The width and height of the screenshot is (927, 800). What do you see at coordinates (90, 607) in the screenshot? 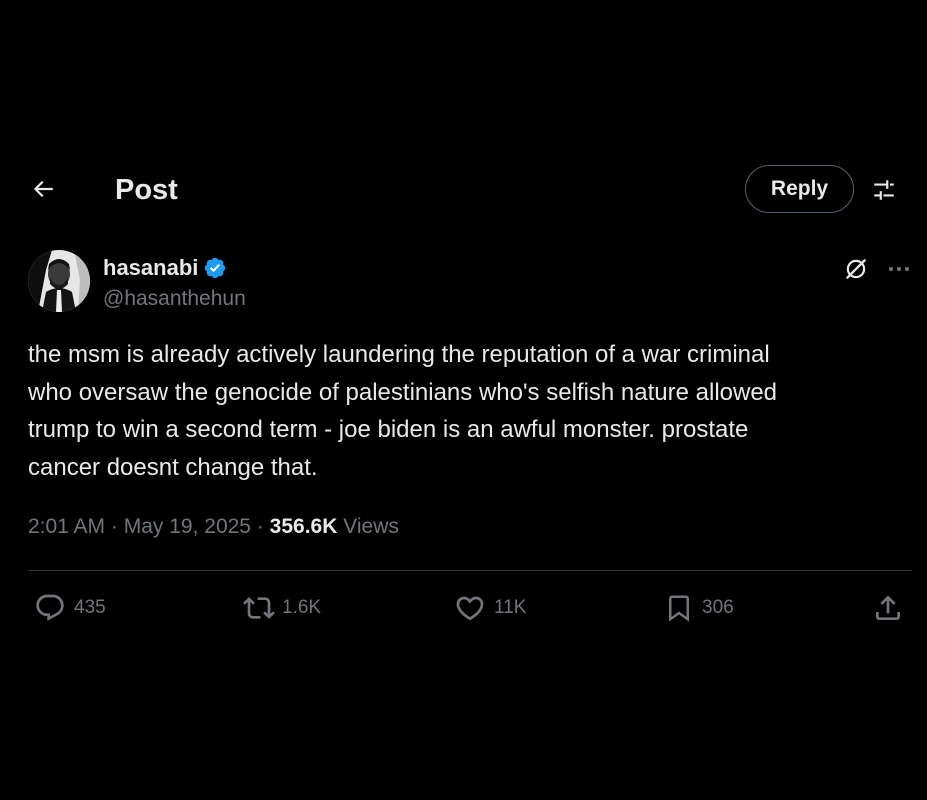
I see `reply-count: 435` at bounding box center [90, 607].